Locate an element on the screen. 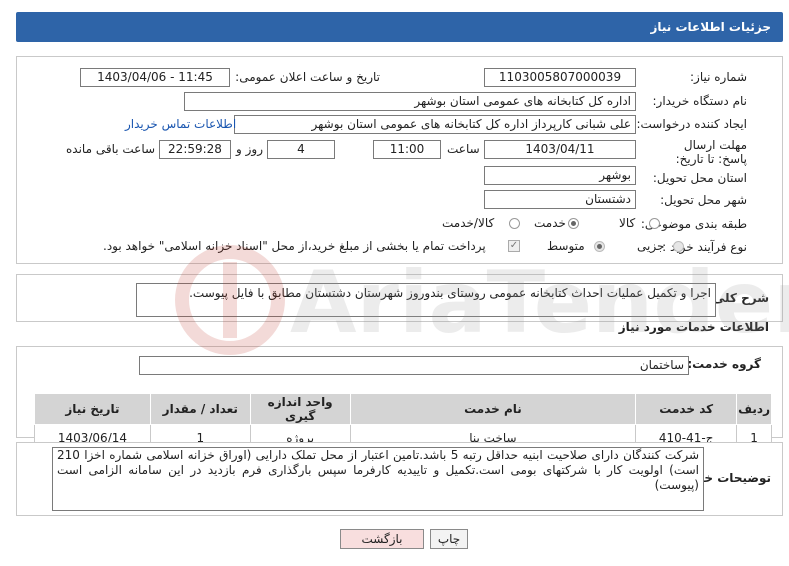  city-label: شهر محل تحویل: is located at coordinates (703, 200).